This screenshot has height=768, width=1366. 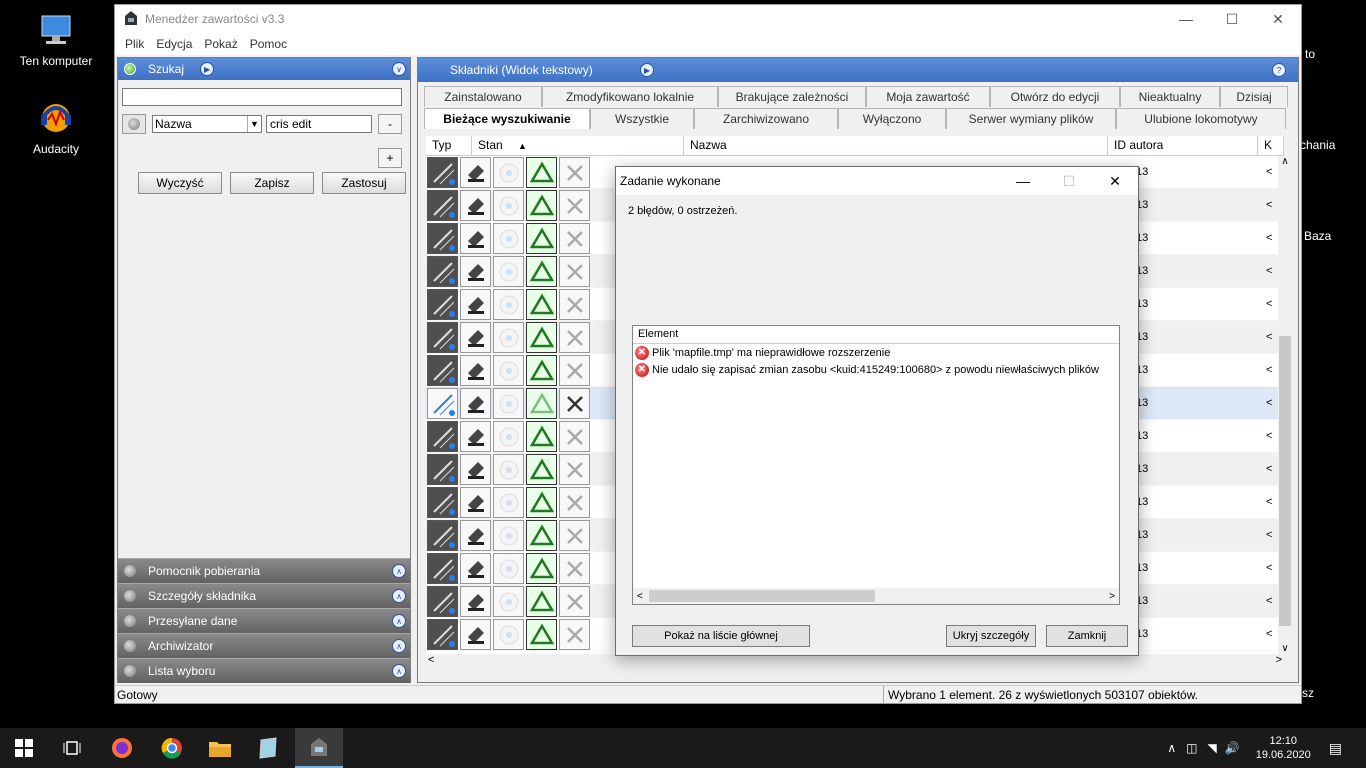 What do you see at coordinates (1191, 748) in the screenshot?
I see `battery-icon: ◫` at bounding box center [1191, 748].